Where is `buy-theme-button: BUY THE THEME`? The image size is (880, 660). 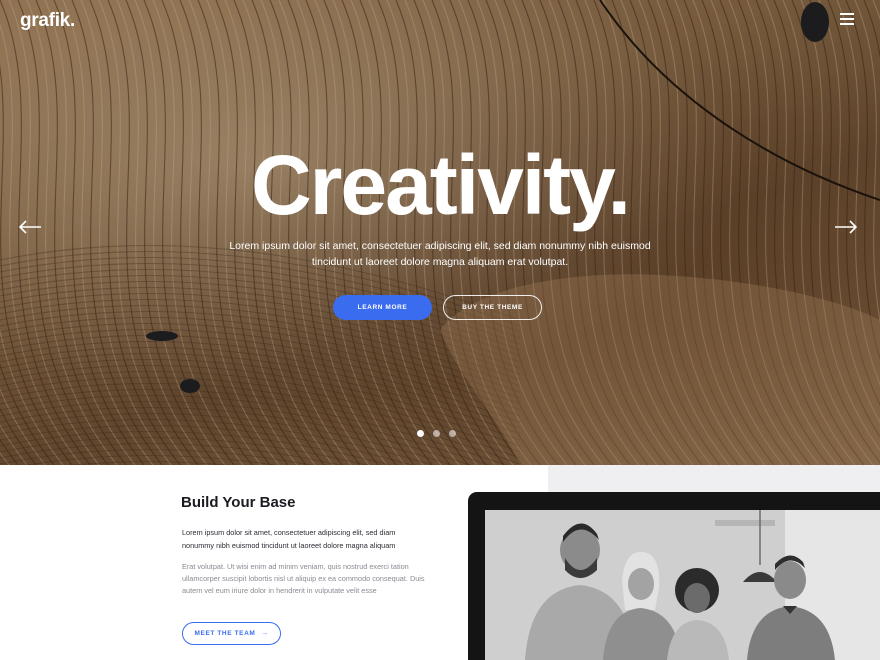
buy-theme-button: BUY THE THEME is located at coordinates (492, 307).